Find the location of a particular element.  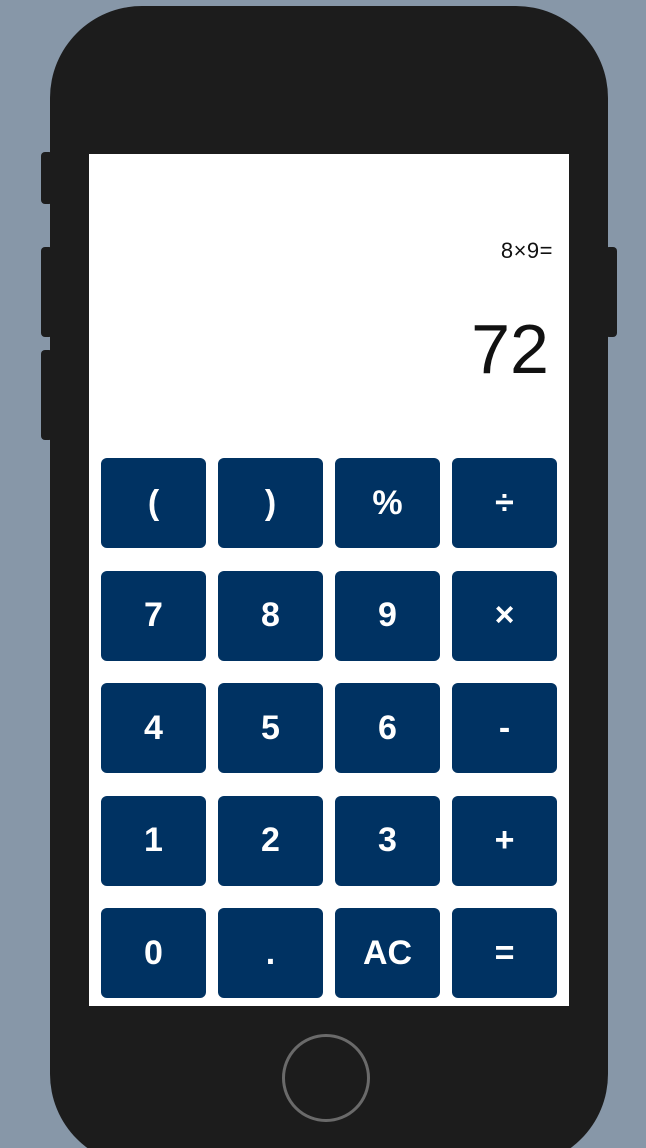

all-clear-key: AC is located at coordinates (387, 953).